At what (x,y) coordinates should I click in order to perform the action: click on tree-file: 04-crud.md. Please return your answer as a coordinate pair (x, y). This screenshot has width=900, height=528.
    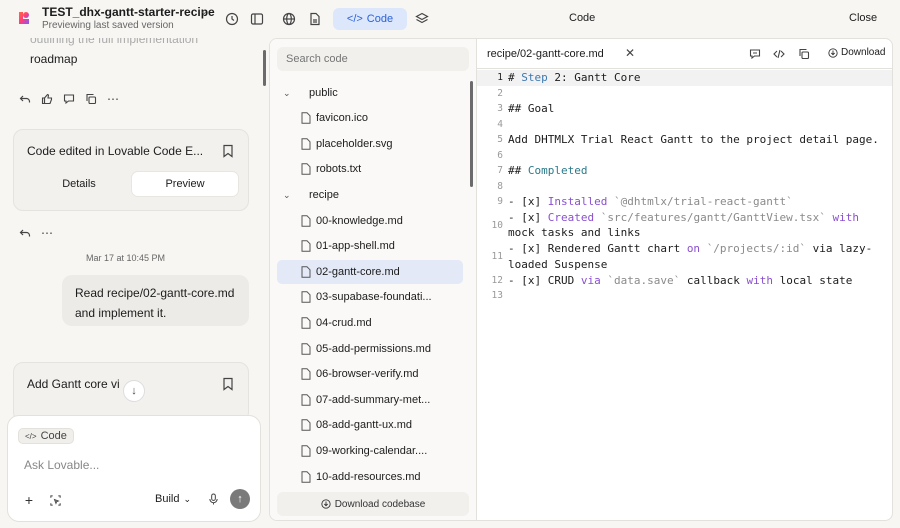
    Looking at the image, I should click on (370, 323).